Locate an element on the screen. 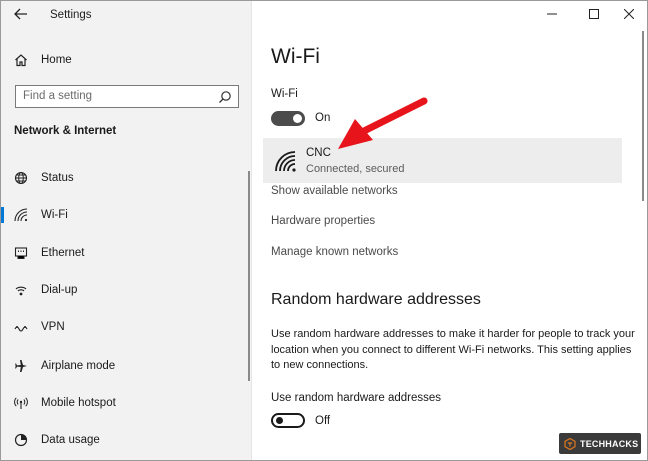  sidebar-item-label: Airplane mode is located at coordinates (78, 366).